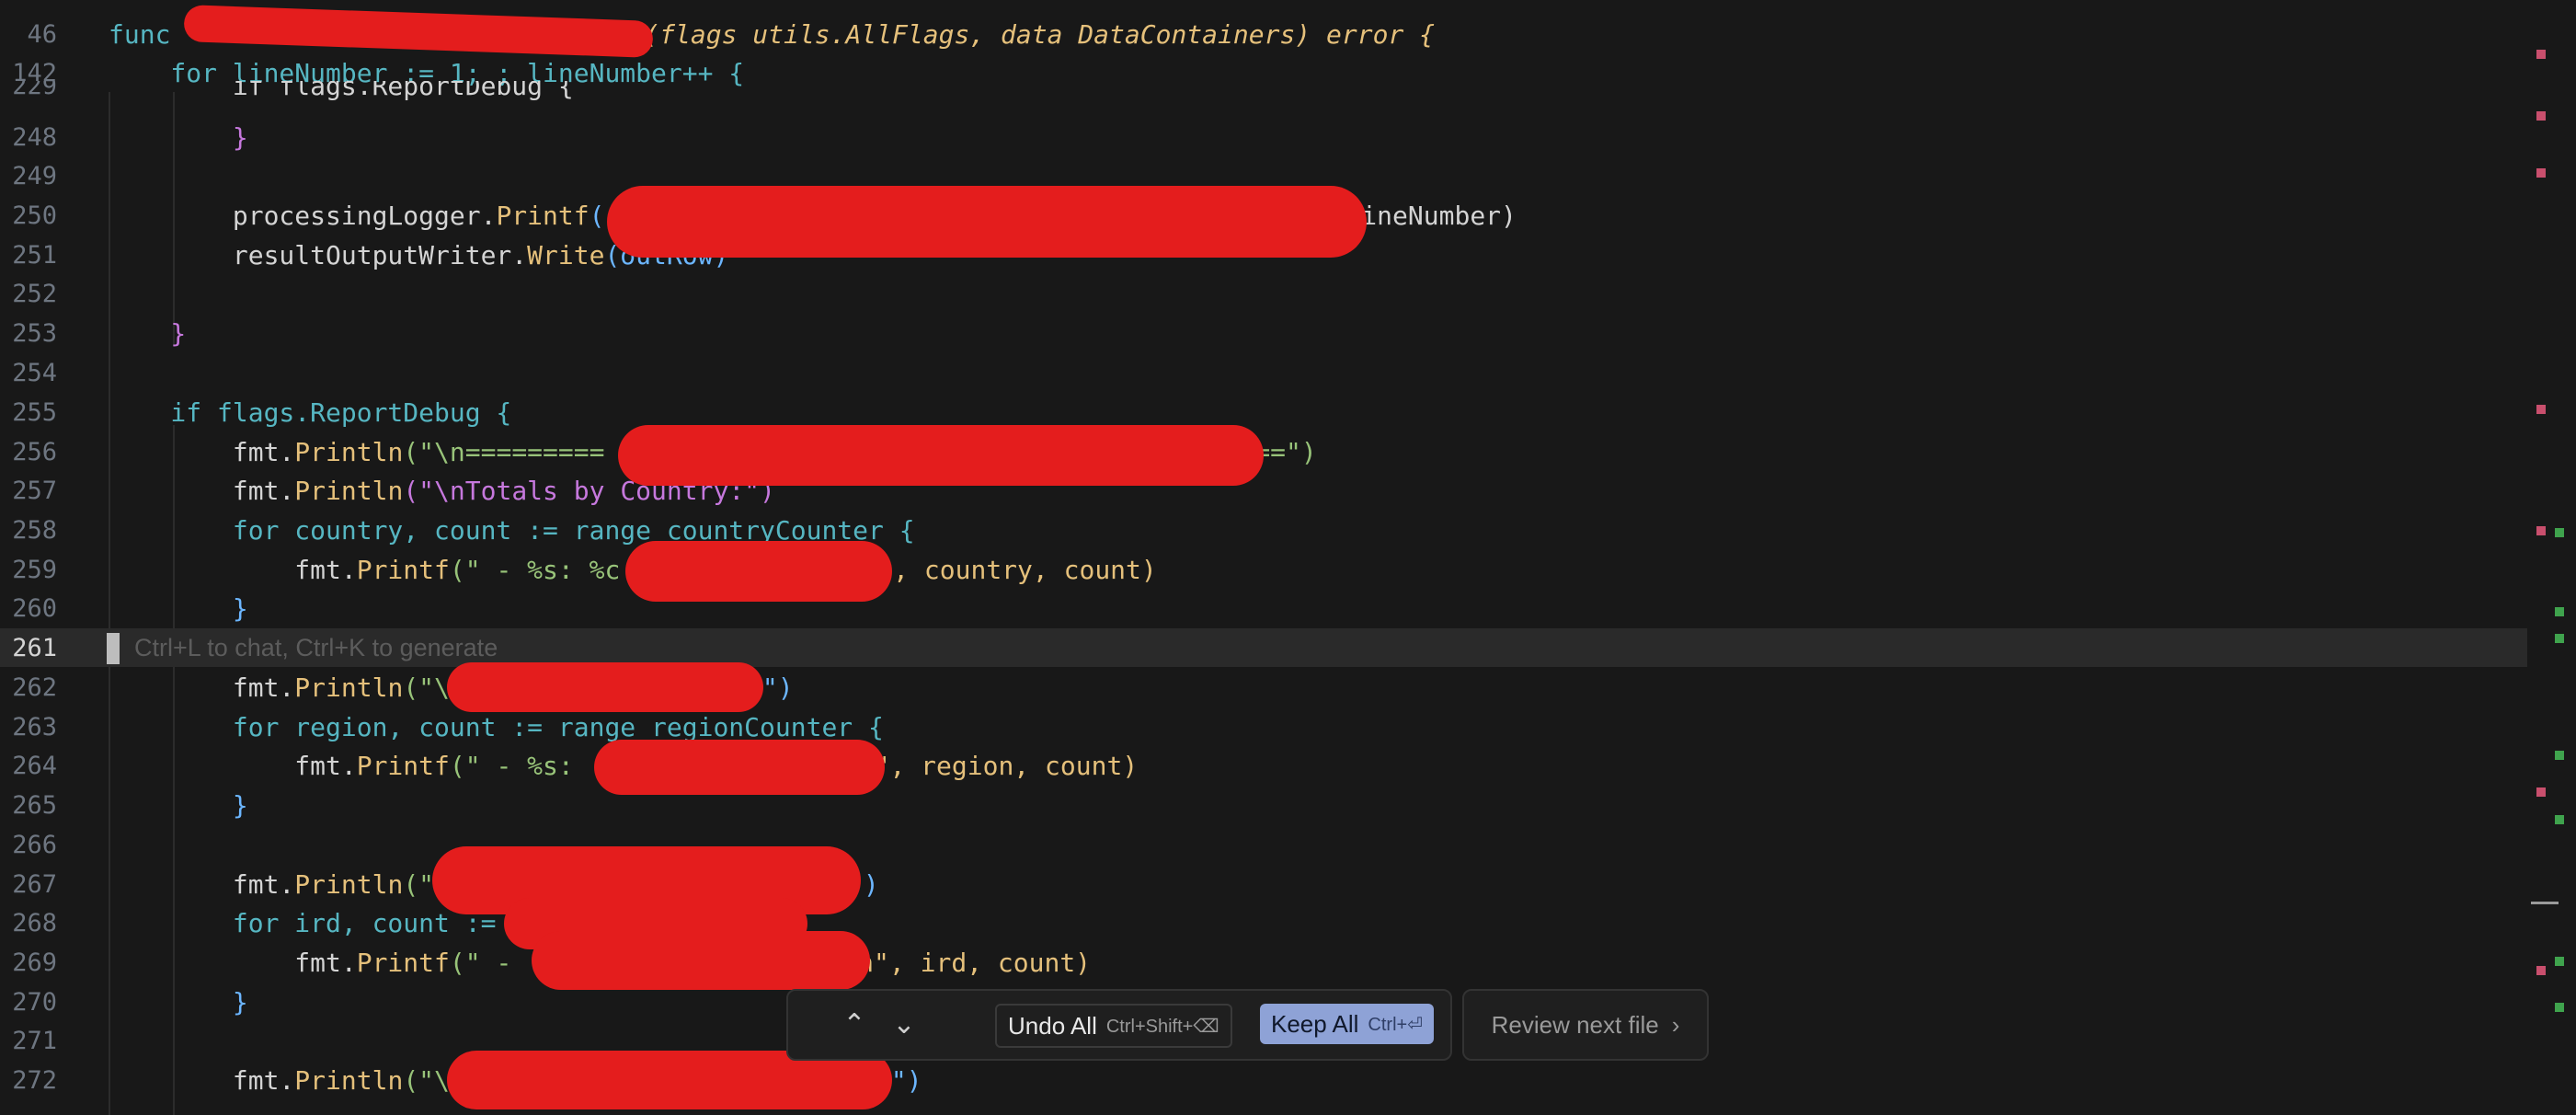 This screenshot has height=1115, width=2576. What do you see at coordinates (1264, 372) in the screenshot?
I see `code-line: 254` at bounding box center [1264, 372].